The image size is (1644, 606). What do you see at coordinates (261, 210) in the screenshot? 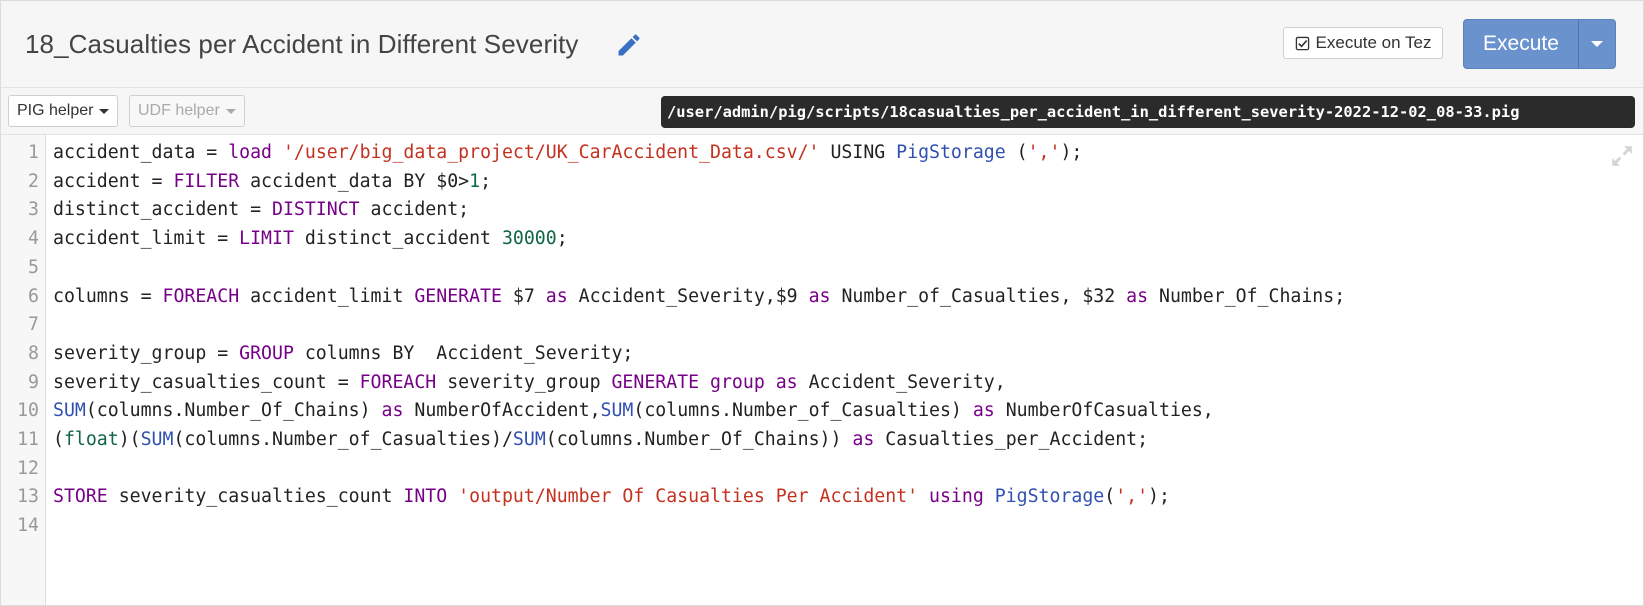
I see `code-text: distinct_accident = DISTINCT accident;` at bounding box center [261, 210].